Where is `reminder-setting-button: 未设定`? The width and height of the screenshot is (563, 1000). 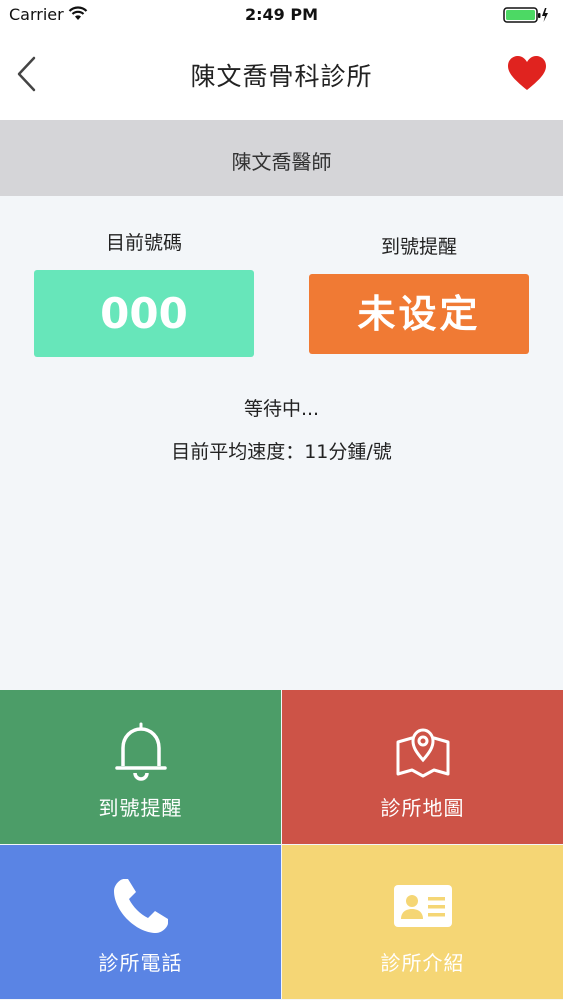
reminder-setting-button: 未设定 is located at coordinates (419, 314).